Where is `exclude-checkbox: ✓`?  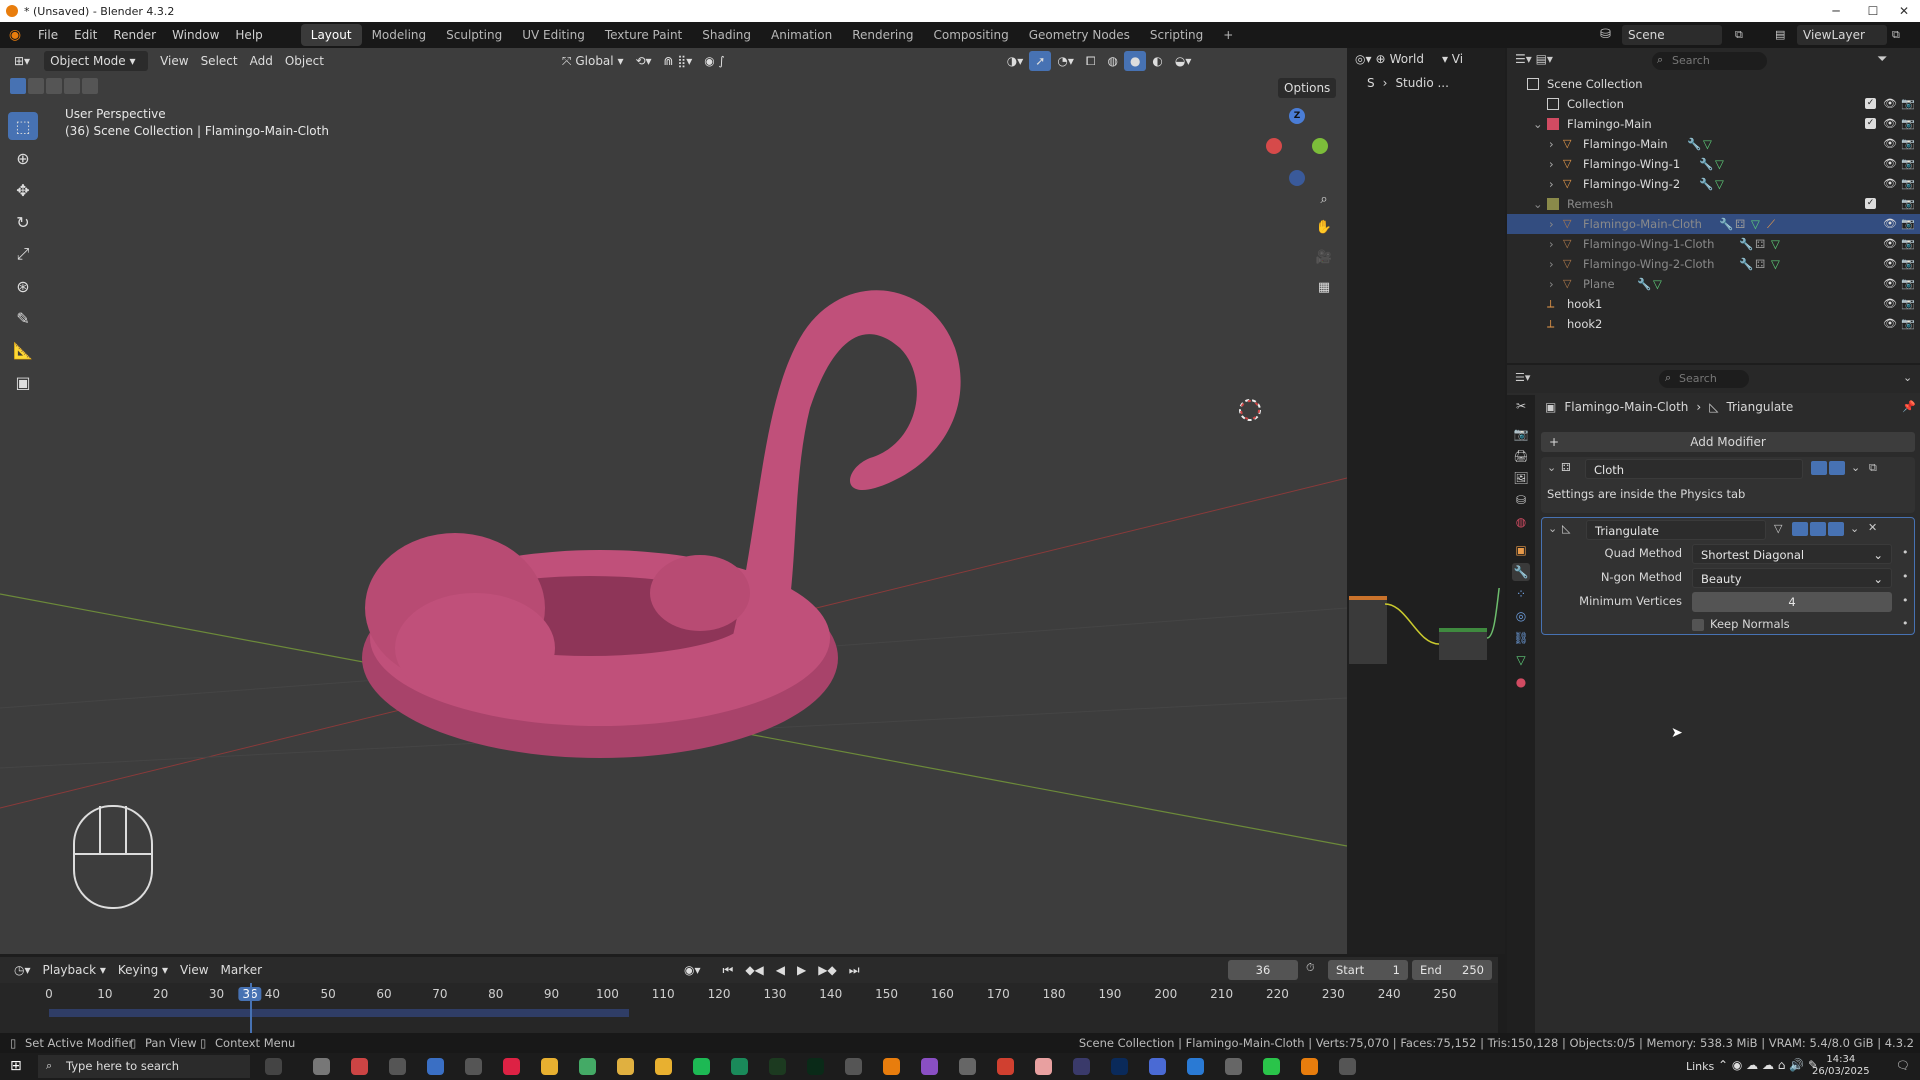 exclude-checkbox: ✓ is located at coordinates (1870, 203).